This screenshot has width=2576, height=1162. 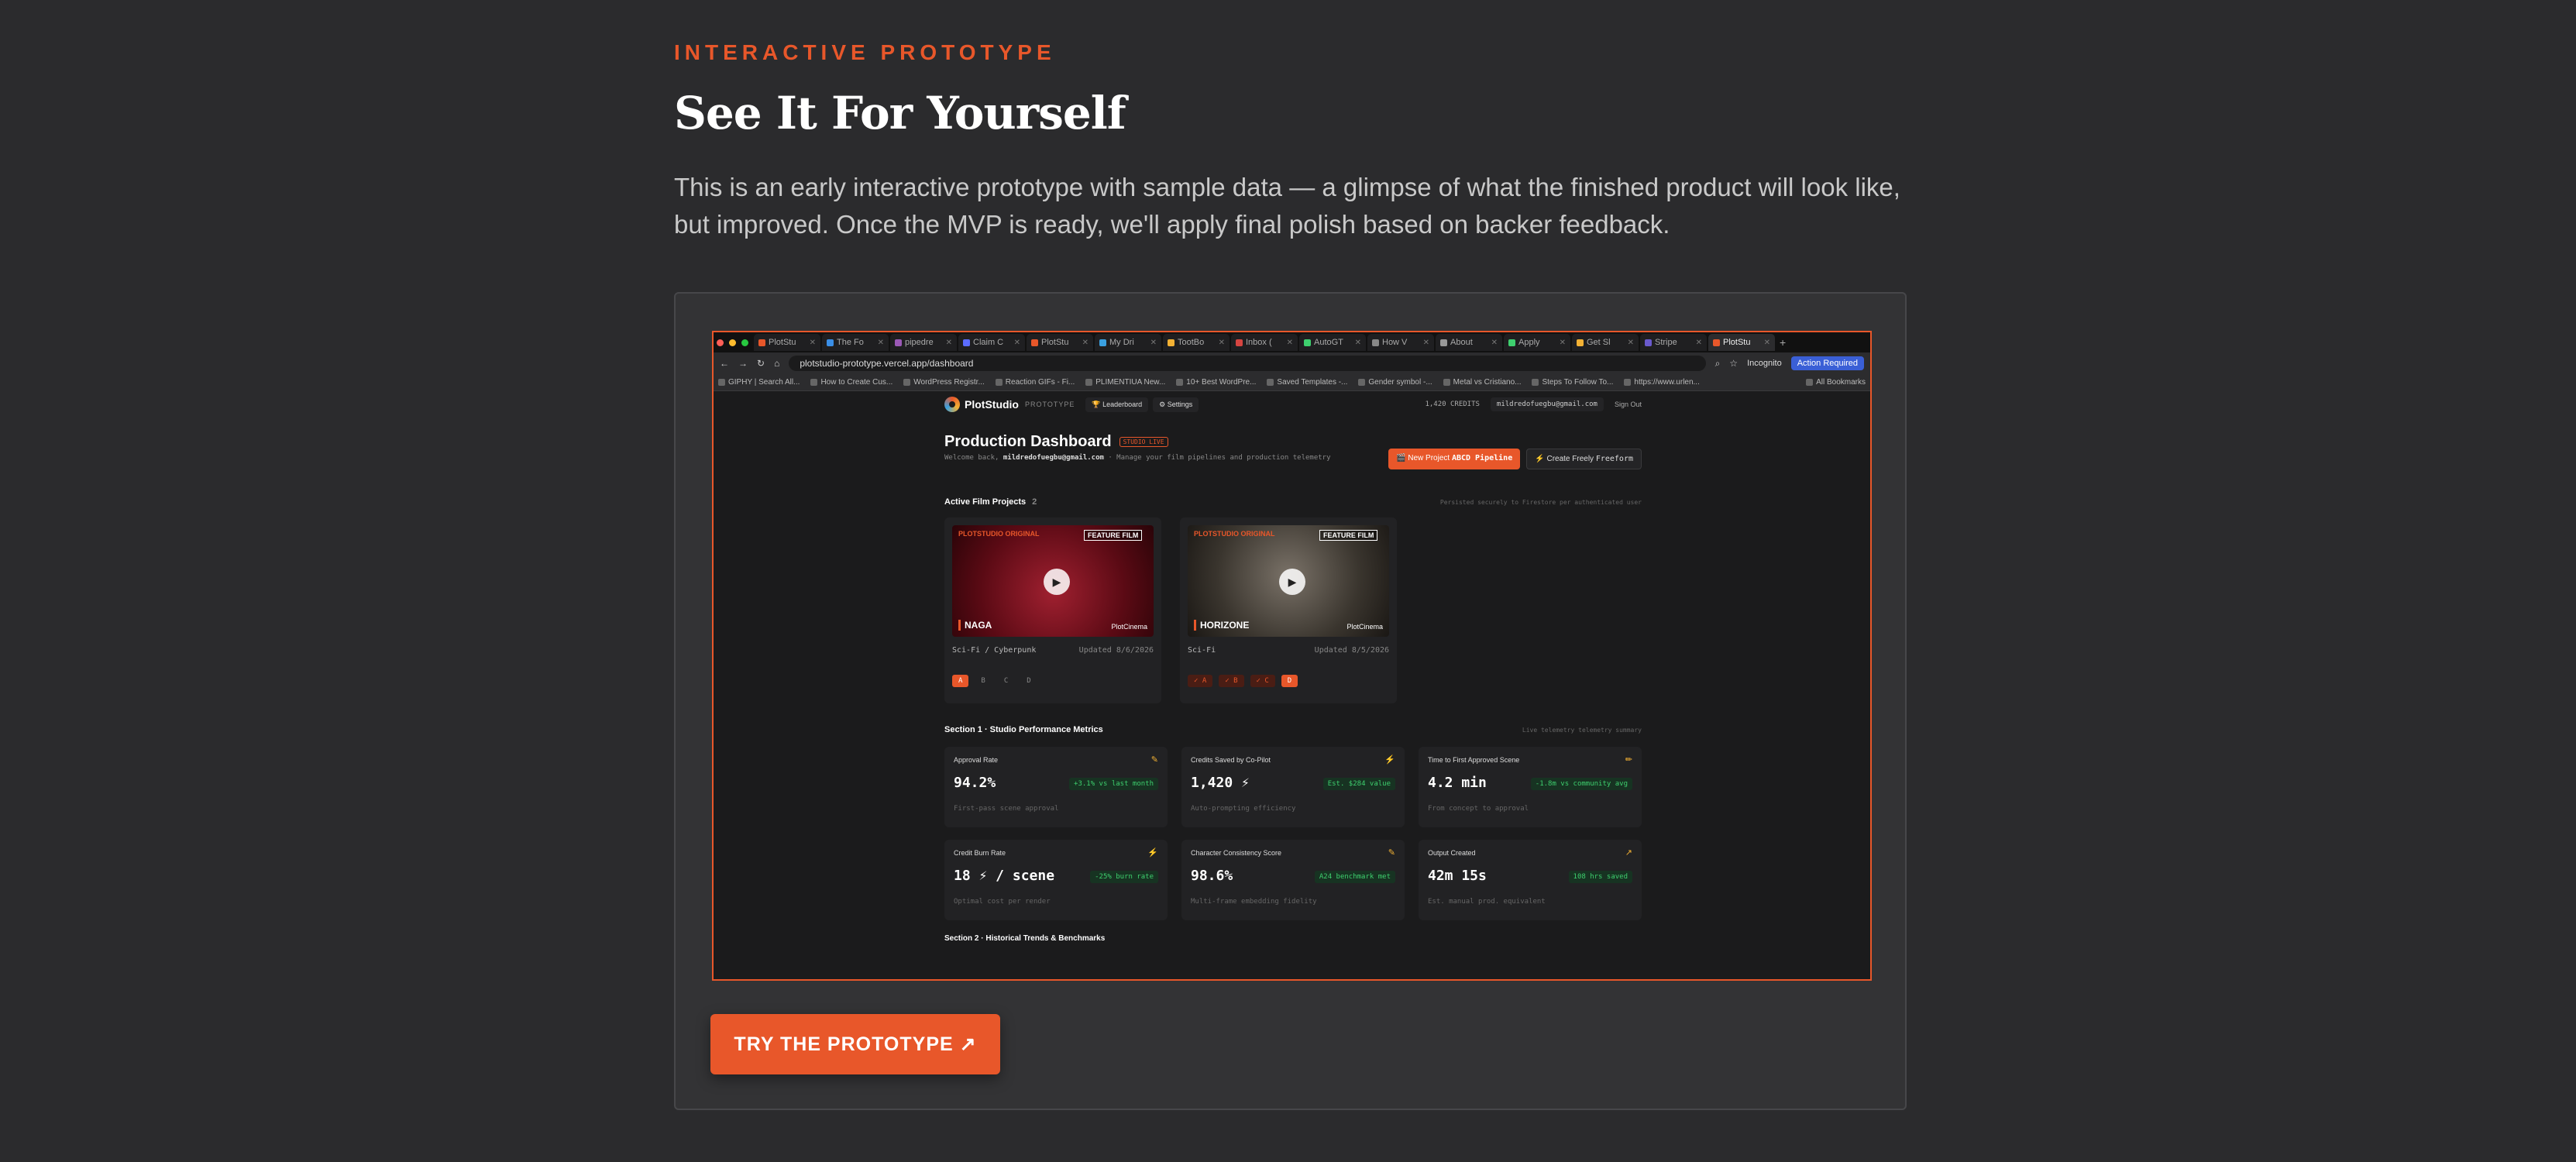 What do you see at coordinates (1176, 404) in the screenshot?
I see `nav-settings: ⚙ Settings` at bounding box center [1176, 404].